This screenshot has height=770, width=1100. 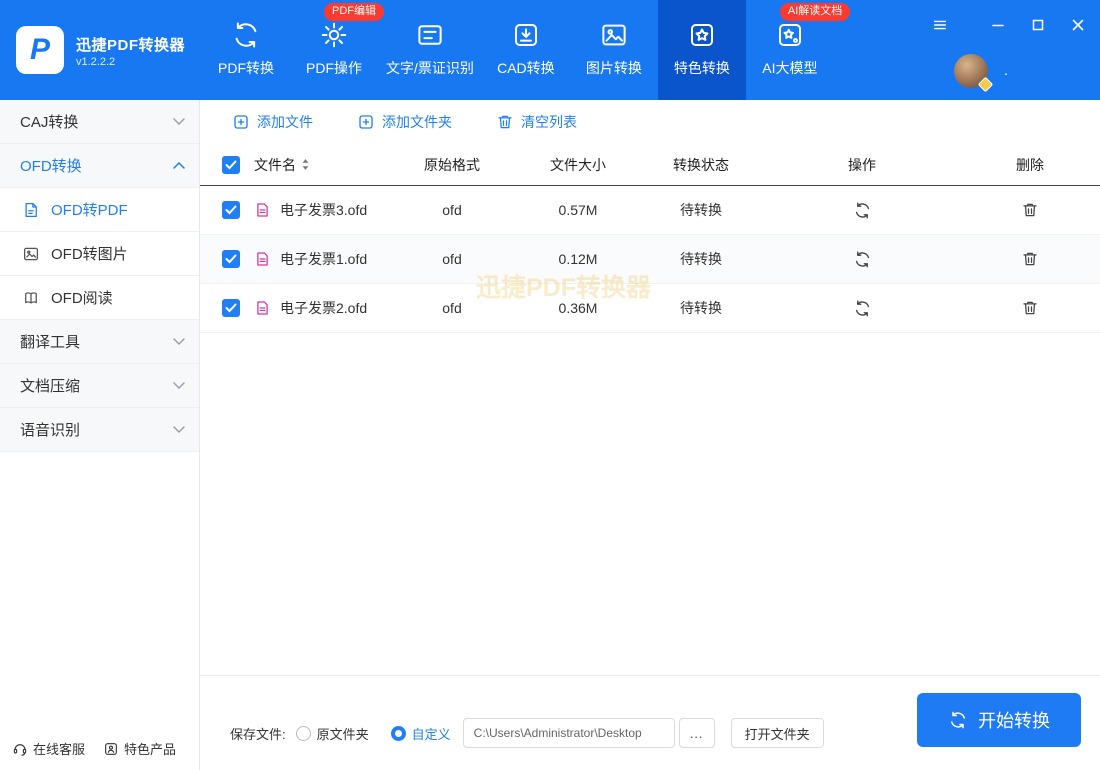 I want to click on nav-label: CAD转换, so click(x=526, y=68).